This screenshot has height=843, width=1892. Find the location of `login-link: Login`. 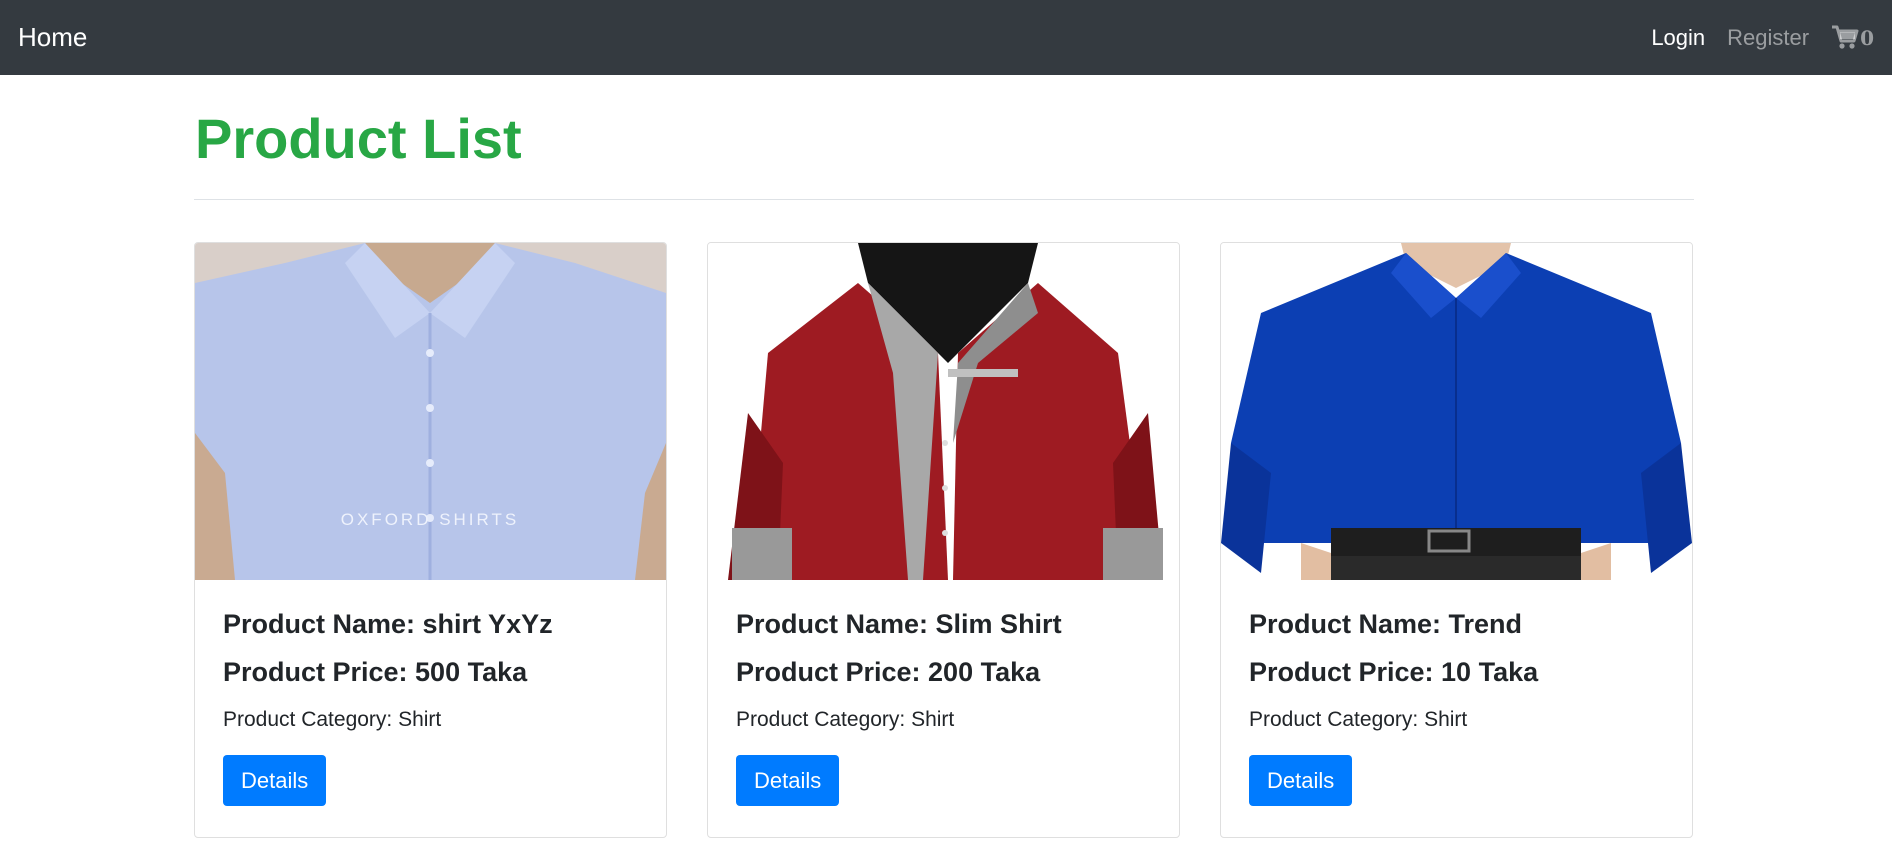

login-link: Login is located at coordinates (1678, 38).